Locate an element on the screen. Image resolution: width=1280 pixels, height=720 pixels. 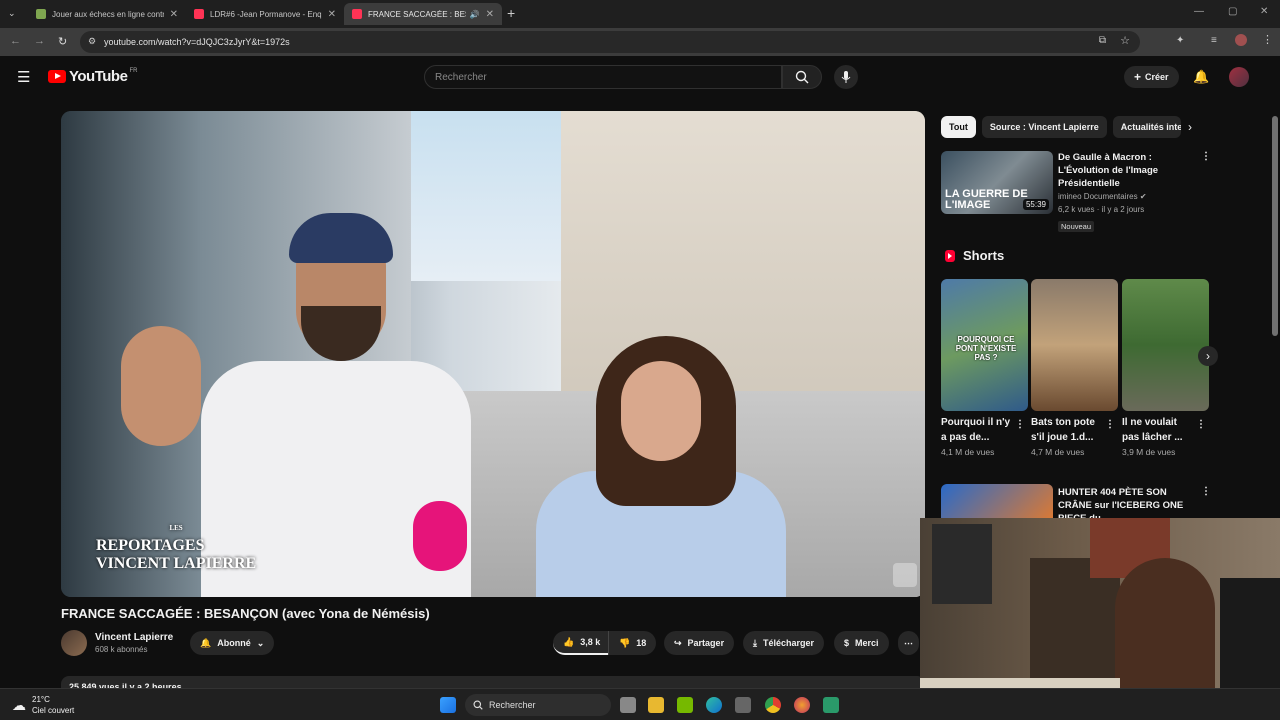
notifications-bell-icon: 🔔 is located at coordinates (1201, 77).